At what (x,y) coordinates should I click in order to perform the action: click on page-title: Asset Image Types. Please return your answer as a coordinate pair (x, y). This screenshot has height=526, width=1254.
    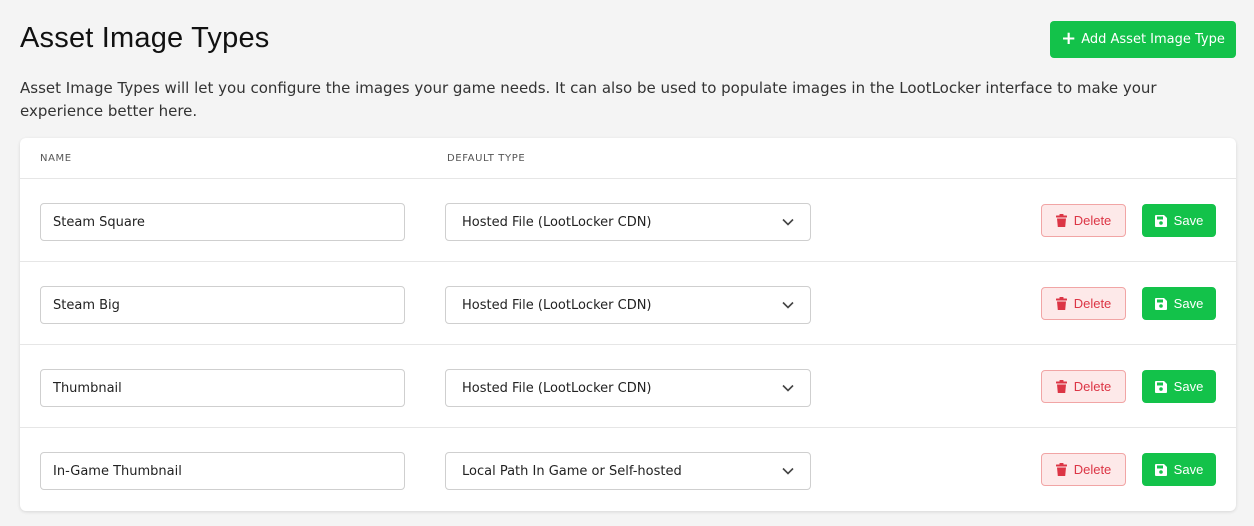
    Looking at the image, I should click on (145, 38).